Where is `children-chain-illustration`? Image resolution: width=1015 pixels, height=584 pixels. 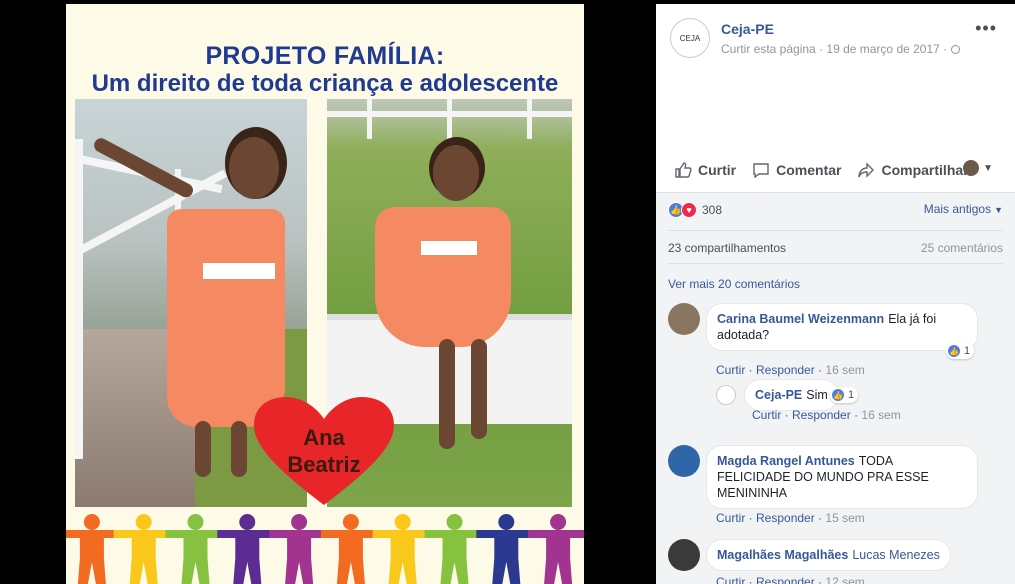
children-chain-illustration is located at coordinates (325, 549).